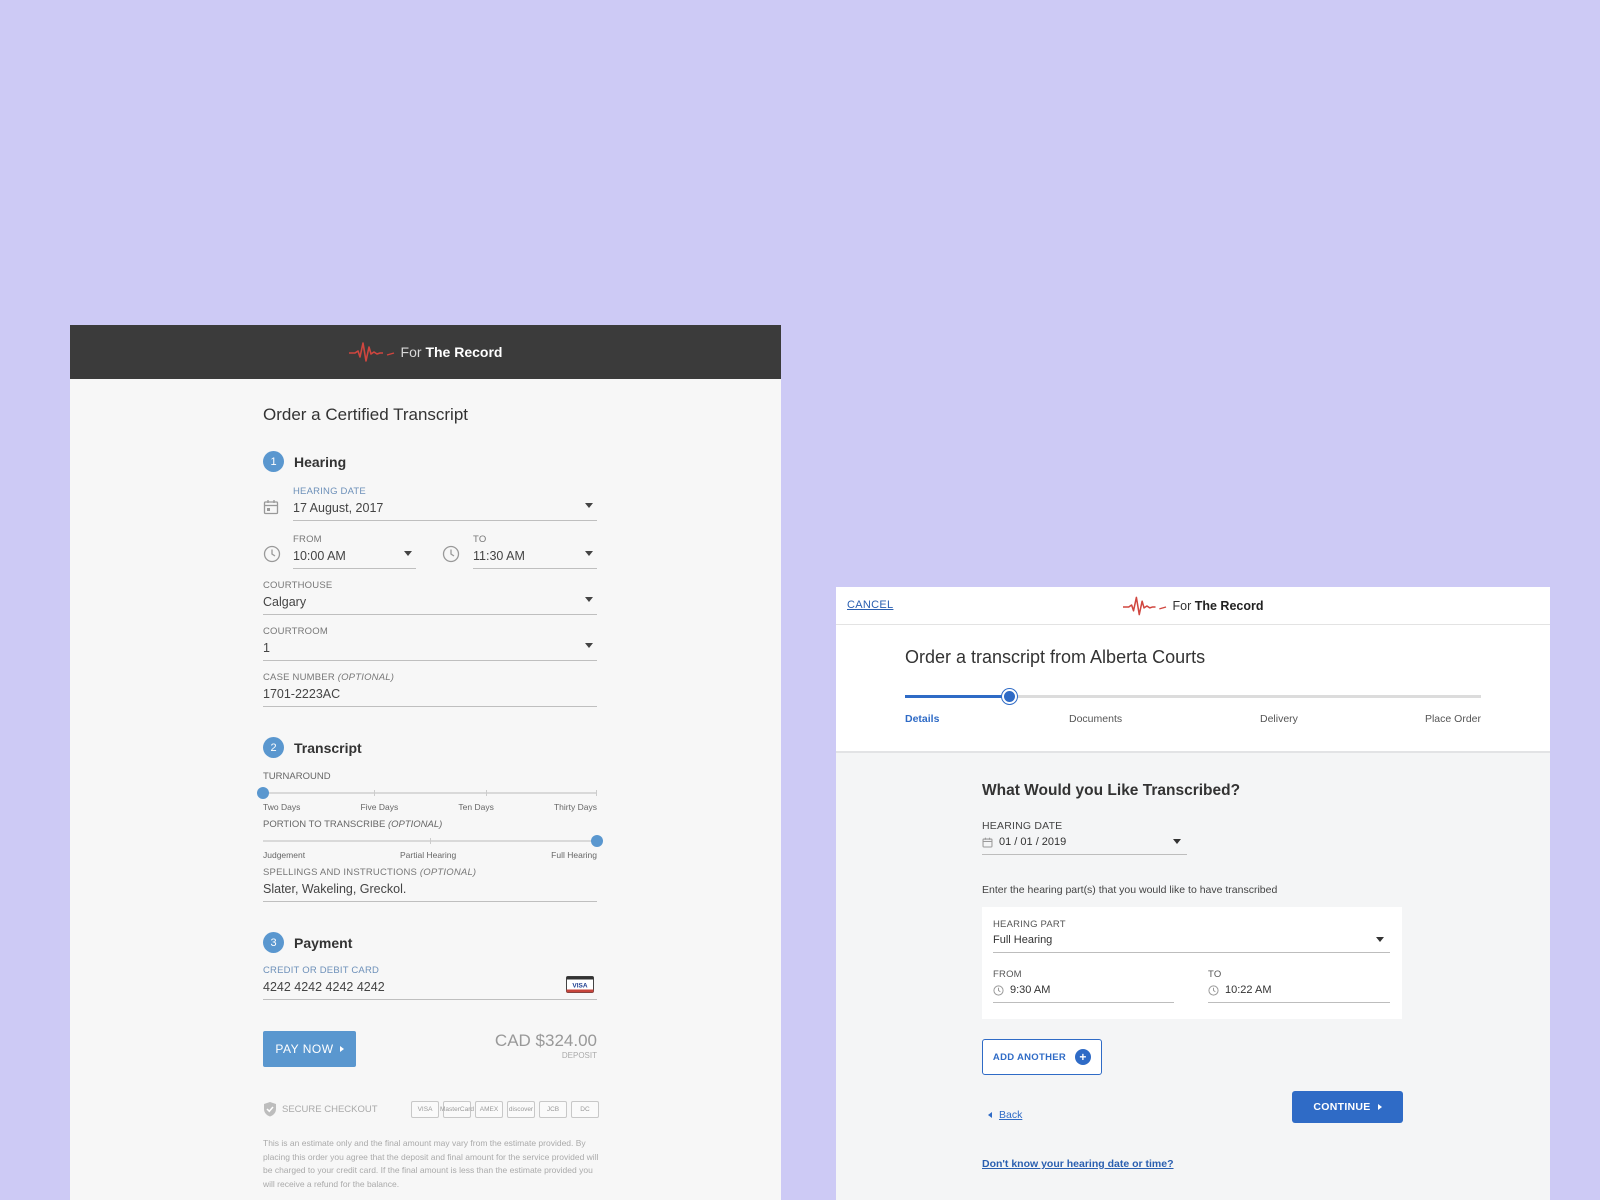 The image size is (1600, 1200). Describe the element at coordinates (320, 461) in the screenshot. I see `step-label: Hearing` at that location.